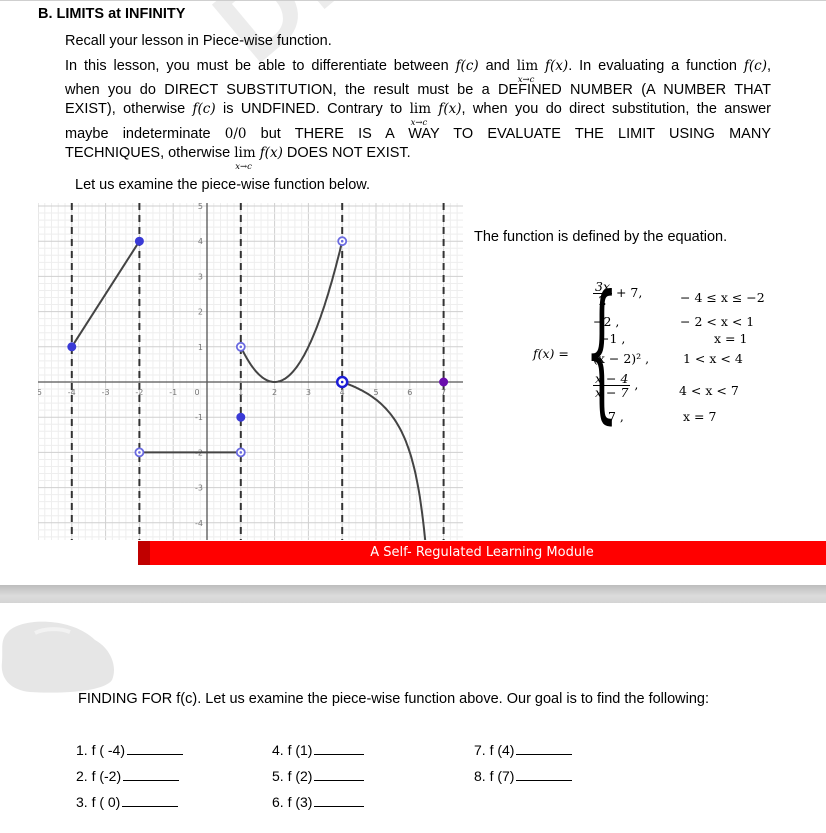 The image size is (826, 833). Describe the element at coordinates (342, 392) in the screenshot. I see `x-tick-label: 4` at that location.